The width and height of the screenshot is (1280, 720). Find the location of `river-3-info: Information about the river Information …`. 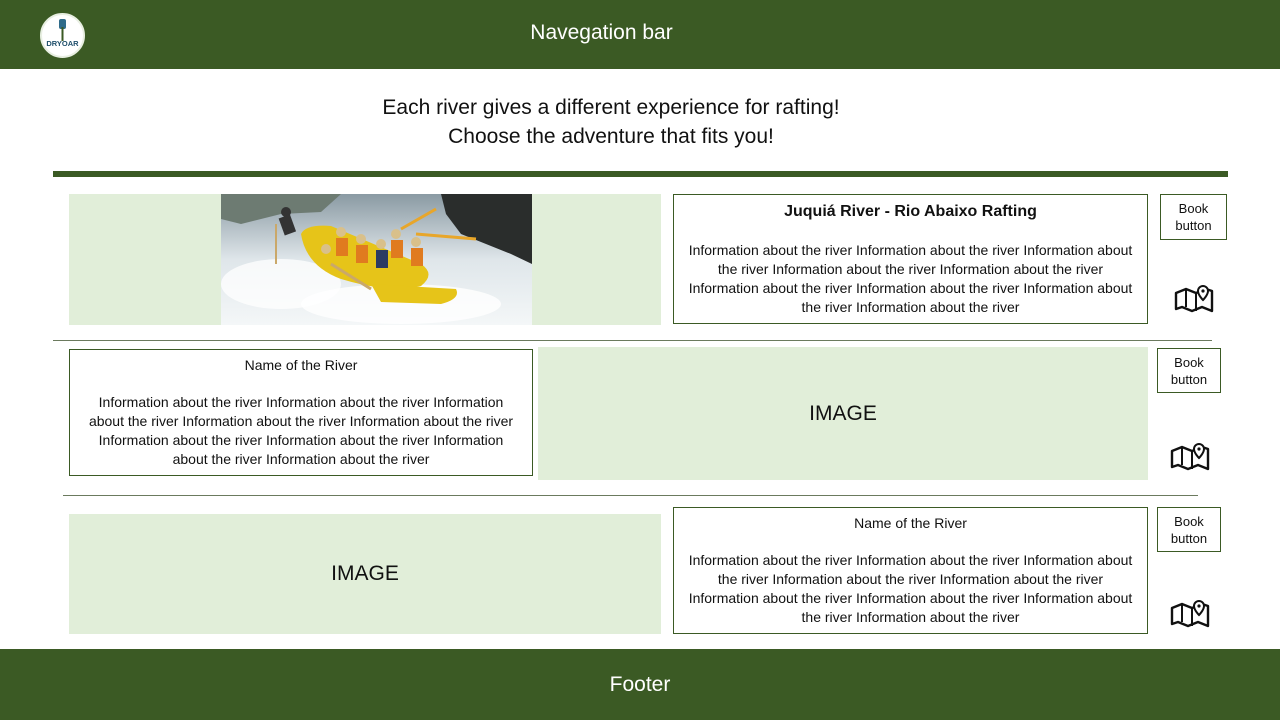

river-3-info: Information about the river Information … is located at coordinates (910, 588).